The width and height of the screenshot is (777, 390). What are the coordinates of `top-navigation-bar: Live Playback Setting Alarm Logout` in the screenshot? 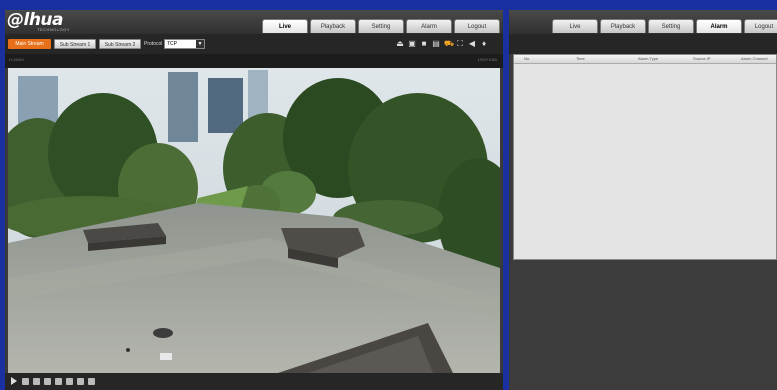 It's located at (643, 22).